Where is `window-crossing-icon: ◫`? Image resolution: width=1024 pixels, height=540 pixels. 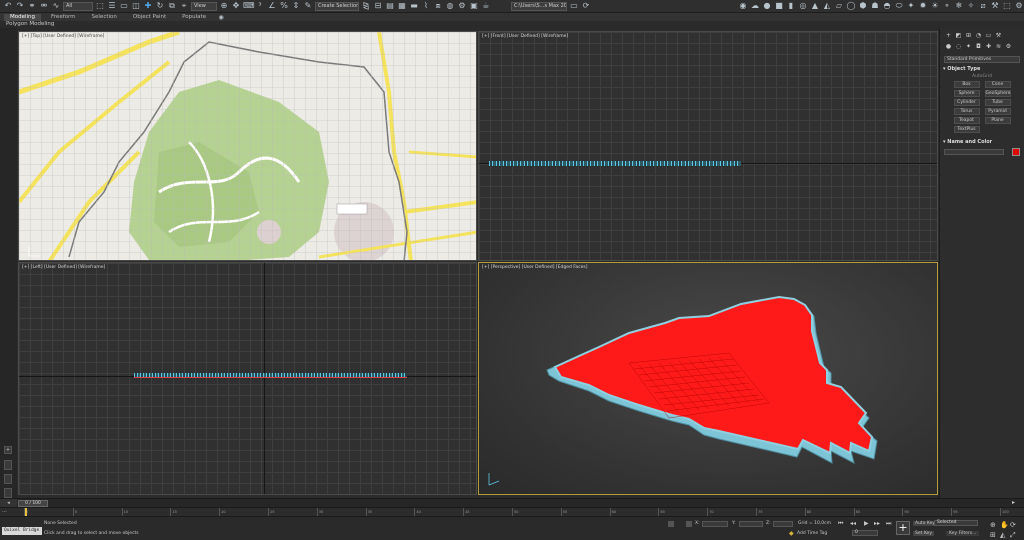 window-crossing-icon: ◫ is located at coordinates (136, 6).